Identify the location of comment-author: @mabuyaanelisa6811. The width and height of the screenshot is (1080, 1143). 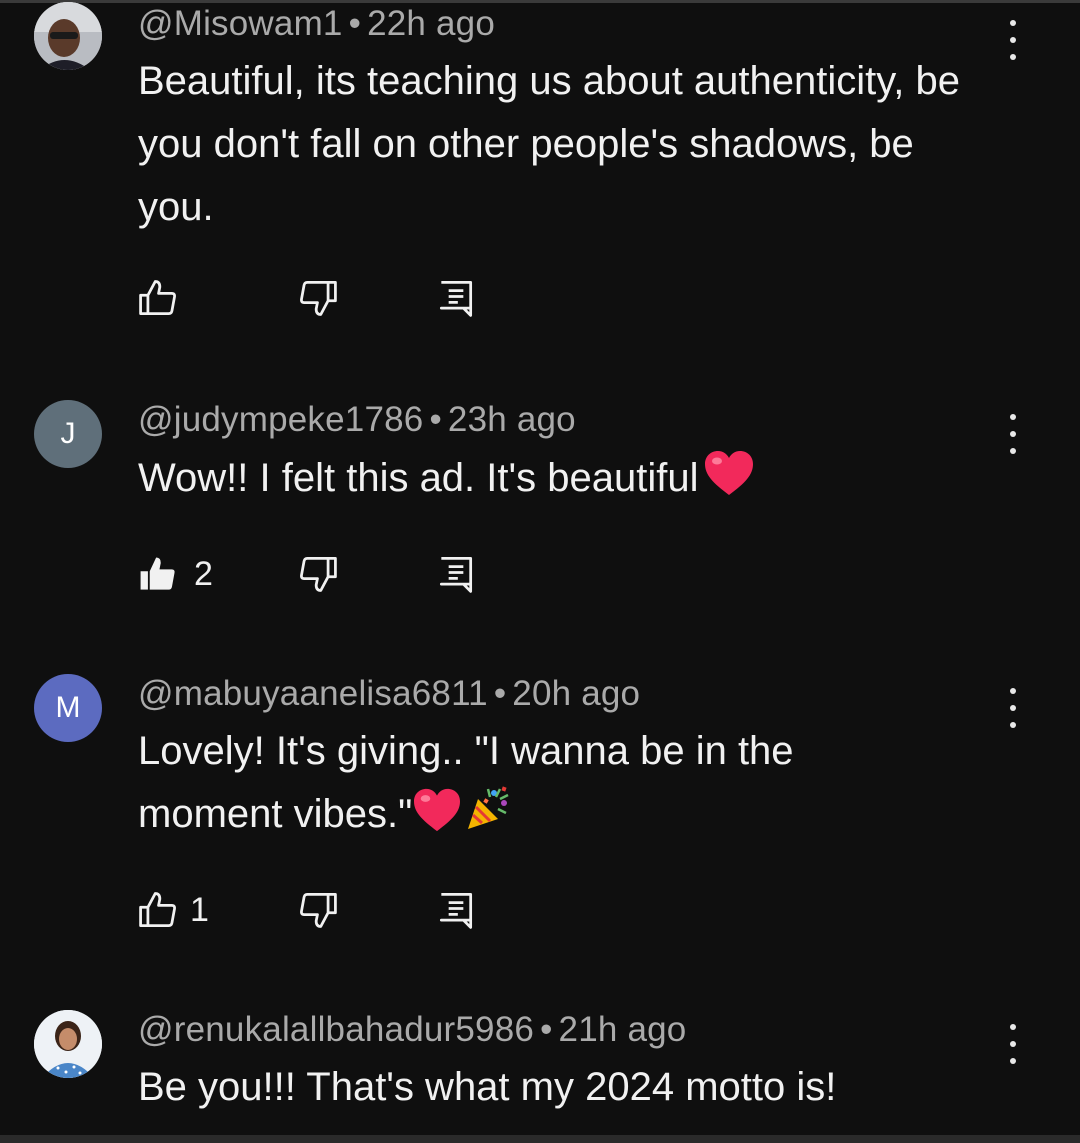
(313, 693).